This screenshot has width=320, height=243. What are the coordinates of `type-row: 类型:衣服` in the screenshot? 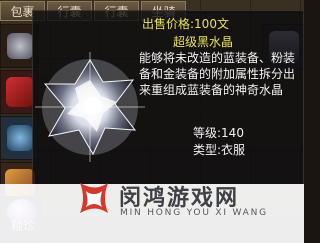 It's located at (219, 149).